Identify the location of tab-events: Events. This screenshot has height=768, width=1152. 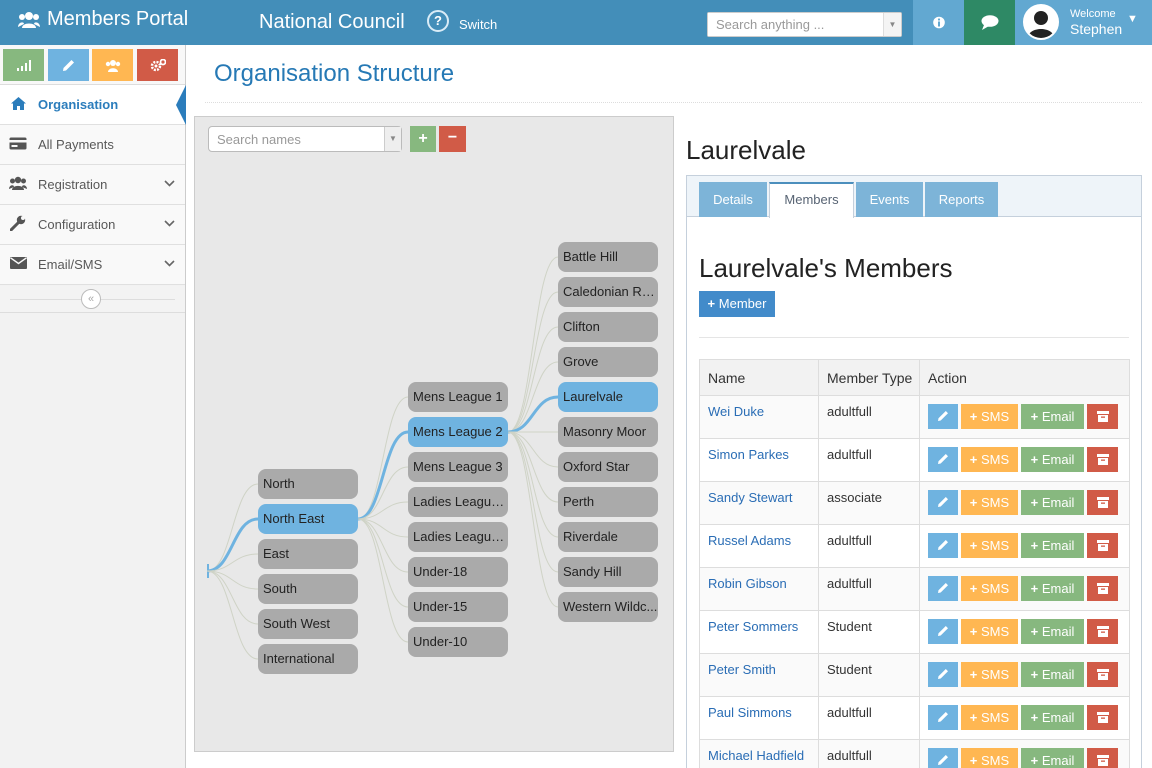
(889, 199).